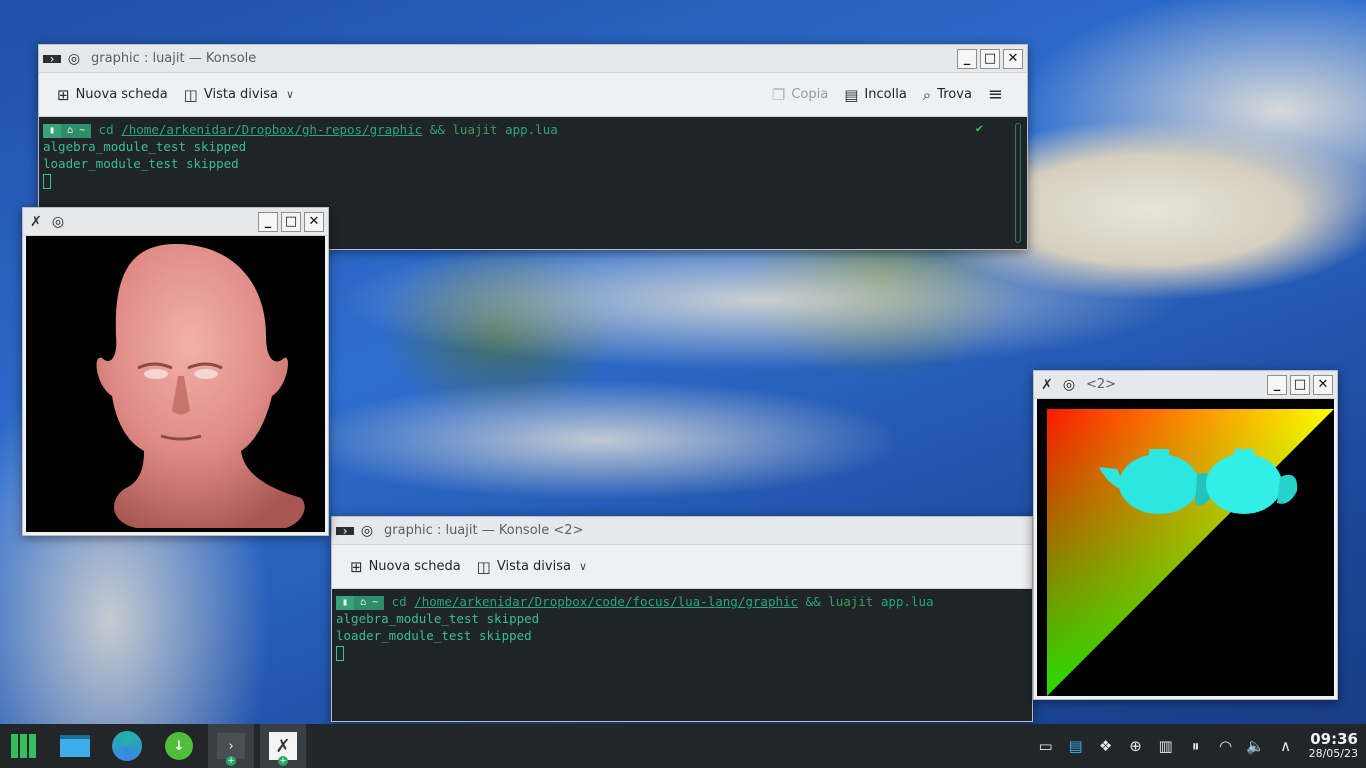 This screenshot has width=1366, height=768. I want to click on clock-date: 28/05/23, so click(1333, 754).